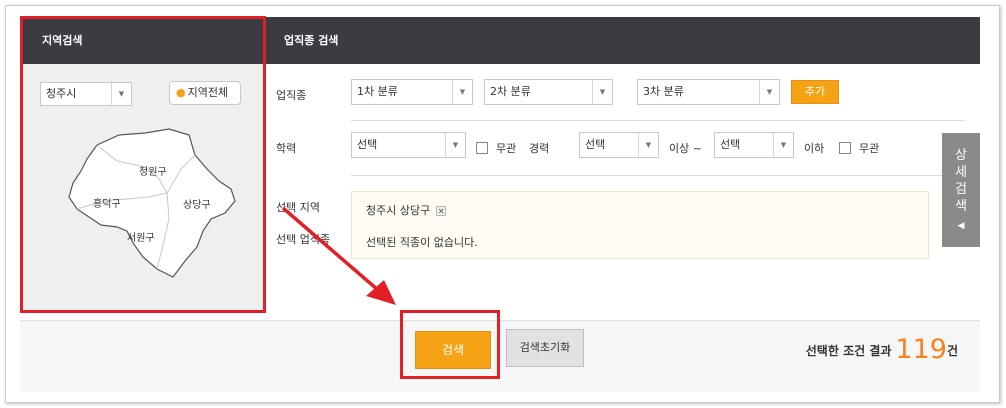  I want to click on selected-conditions-box: 청주시 상당구 ✕ 선택된 직종이 없습니다., so click(640, 225).